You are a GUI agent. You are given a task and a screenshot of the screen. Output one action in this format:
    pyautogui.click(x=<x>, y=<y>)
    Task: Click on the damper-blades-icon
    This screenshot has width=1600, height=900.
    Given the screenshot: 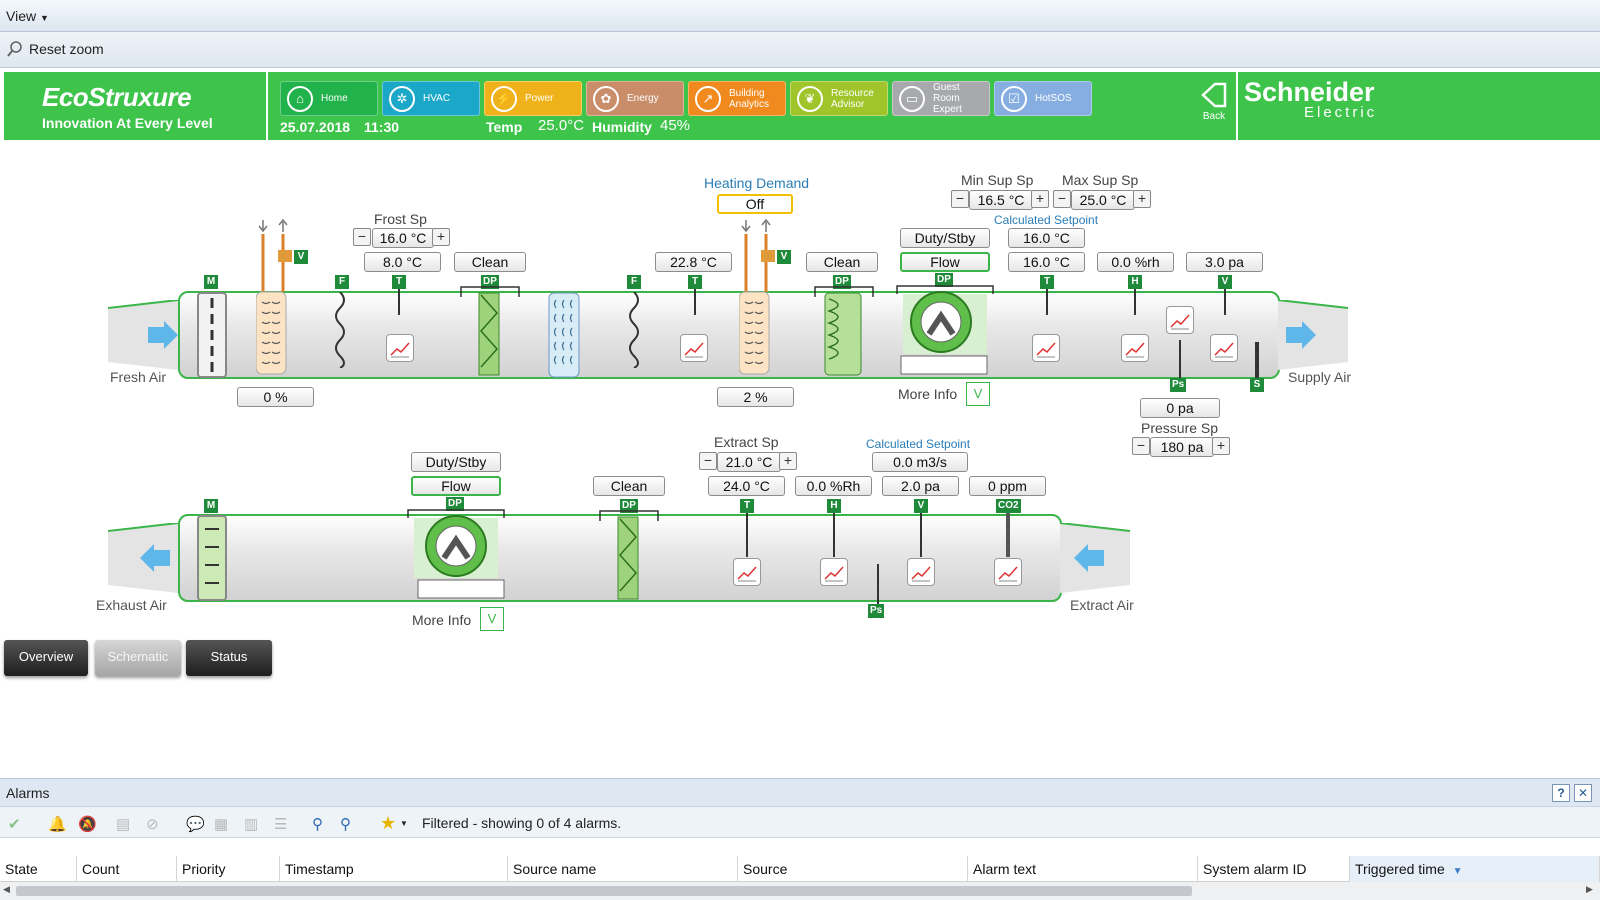 What is the action you would take?
    pyautogui.click(x=212, y=556)
    